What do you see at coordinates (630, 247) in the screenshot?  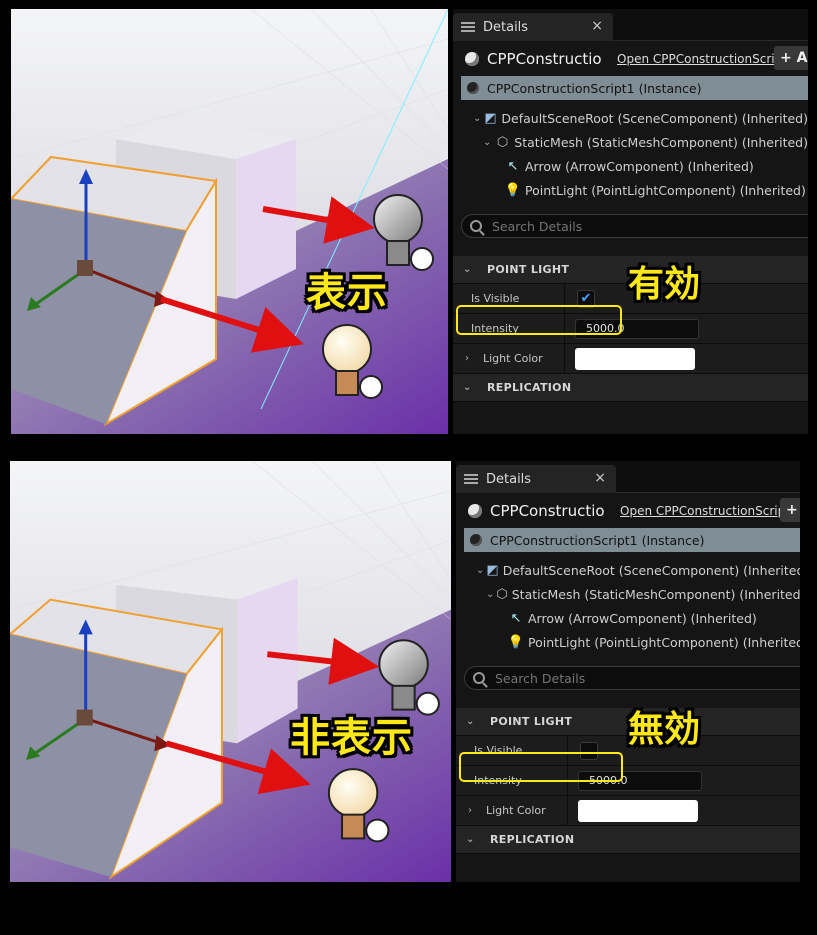 I see `spacer` at bounding box center [630, 247].